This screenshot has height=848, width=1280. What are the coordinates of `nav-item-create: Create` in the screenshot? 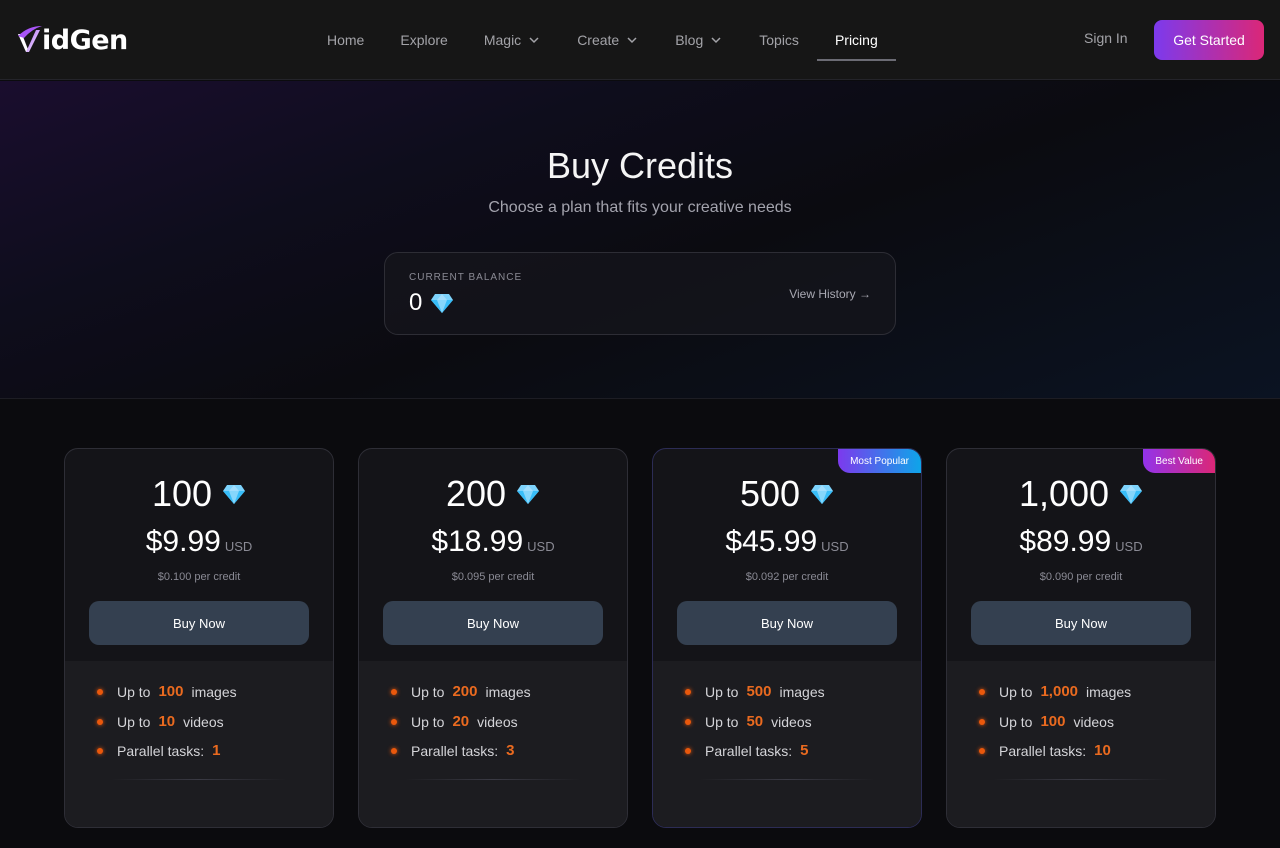 It's located at (608, 40).